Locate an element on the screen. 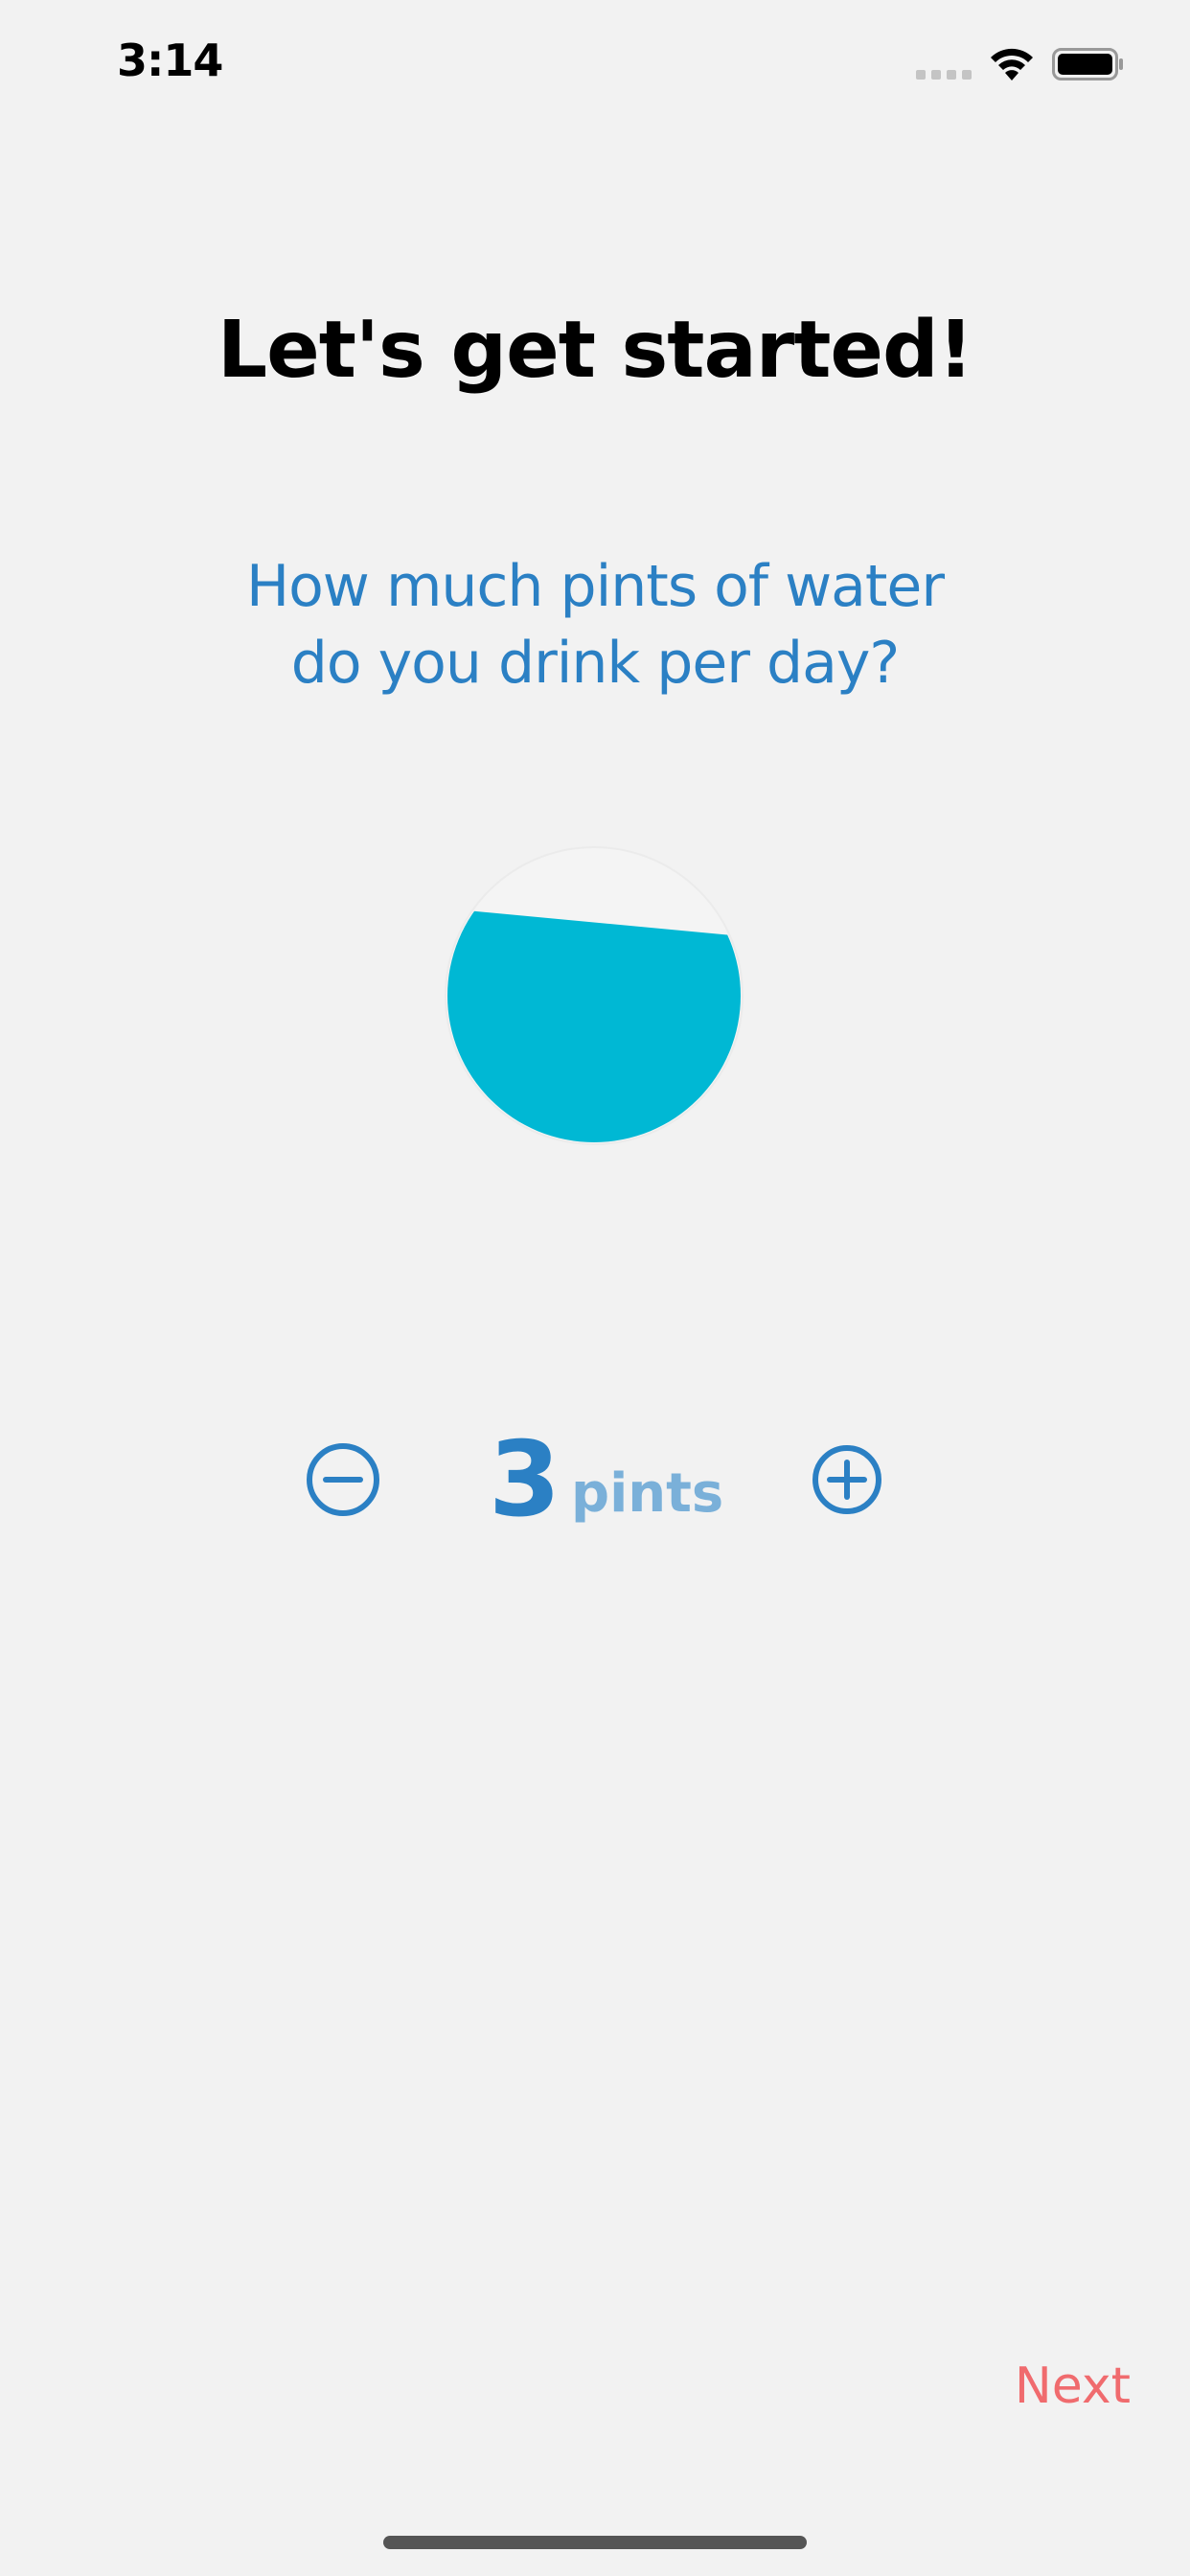 Image resolution: width=1190 pixels, height=2576 pixels. battery-icon is located at coordinates (1088, 64).